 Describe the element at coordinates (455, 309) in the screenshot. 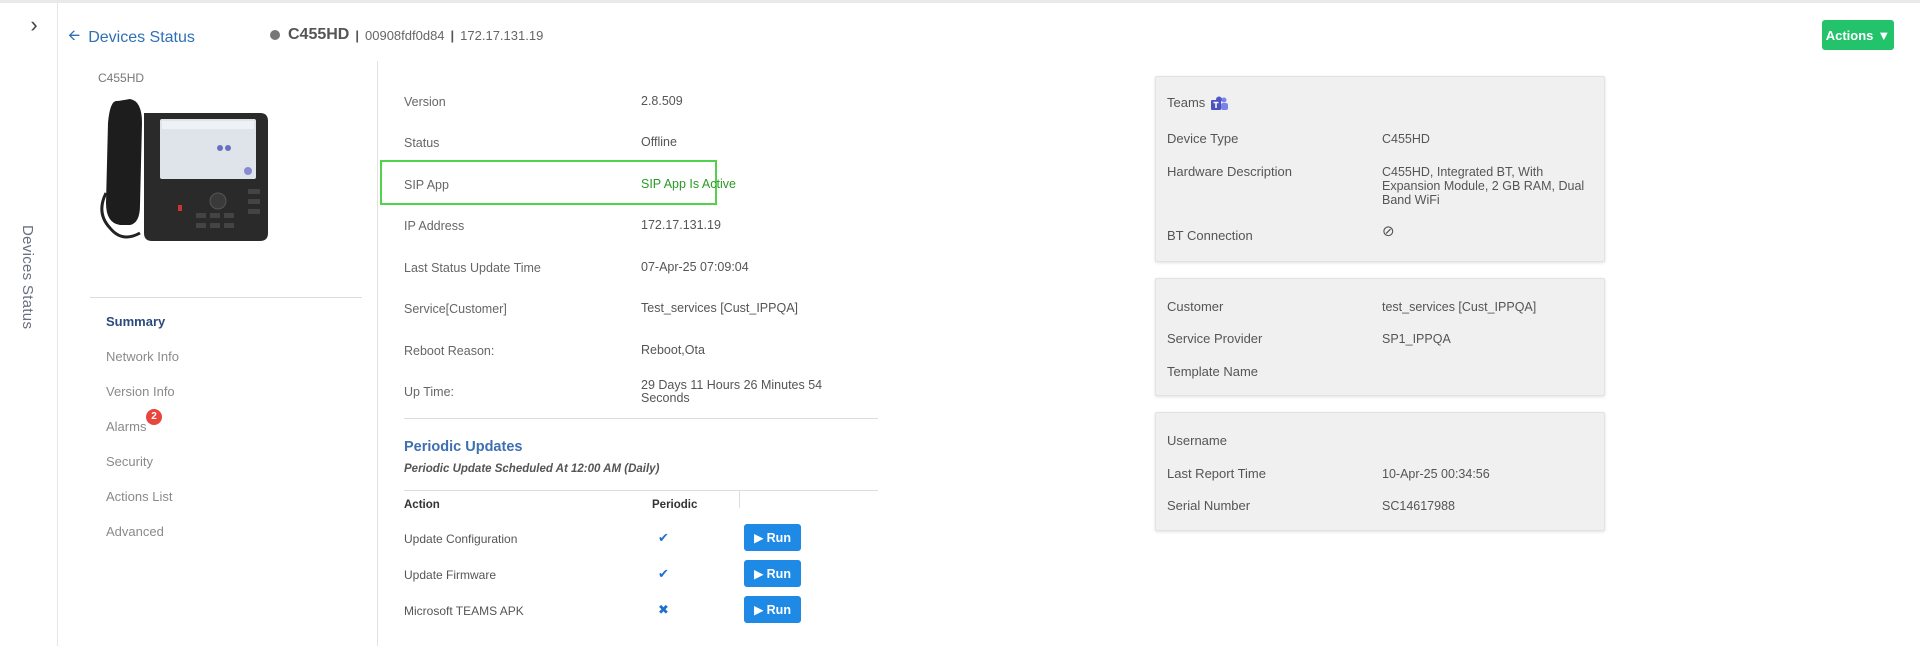

I see `detail-key: Service[Customer]` at that location.